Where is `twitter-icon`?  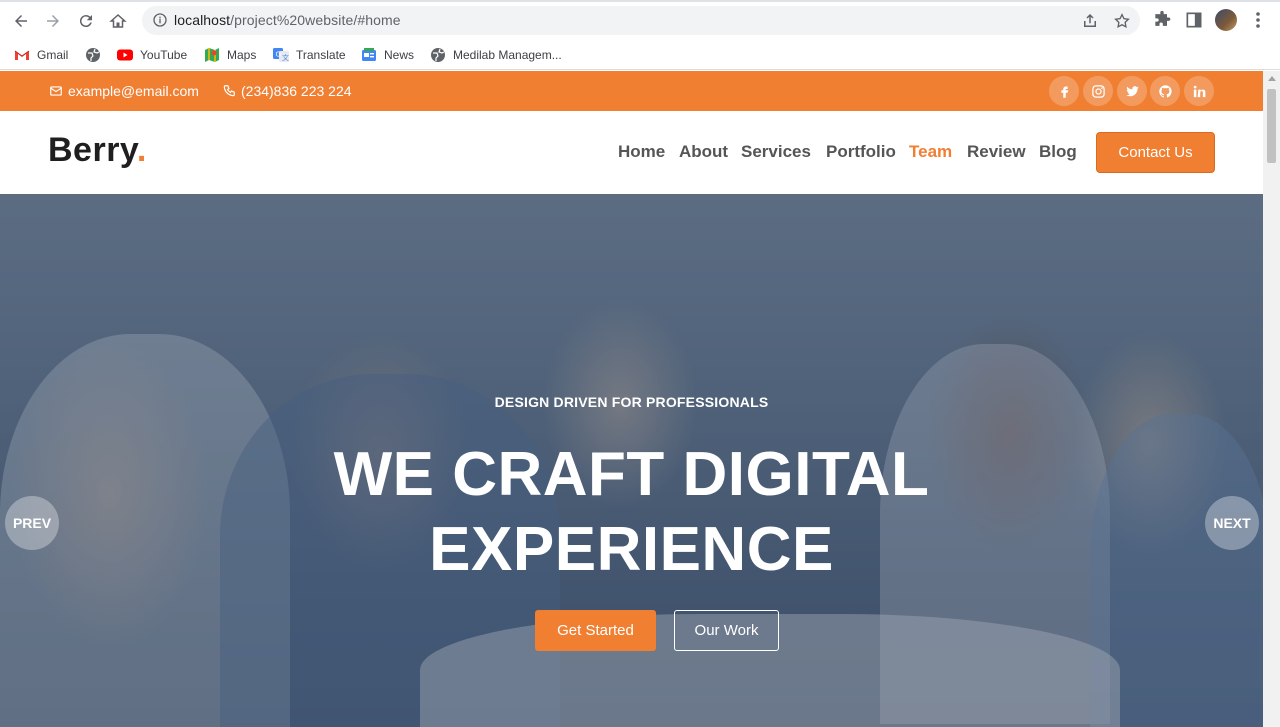 twitter-icon is located at coordinates (1132, 90).